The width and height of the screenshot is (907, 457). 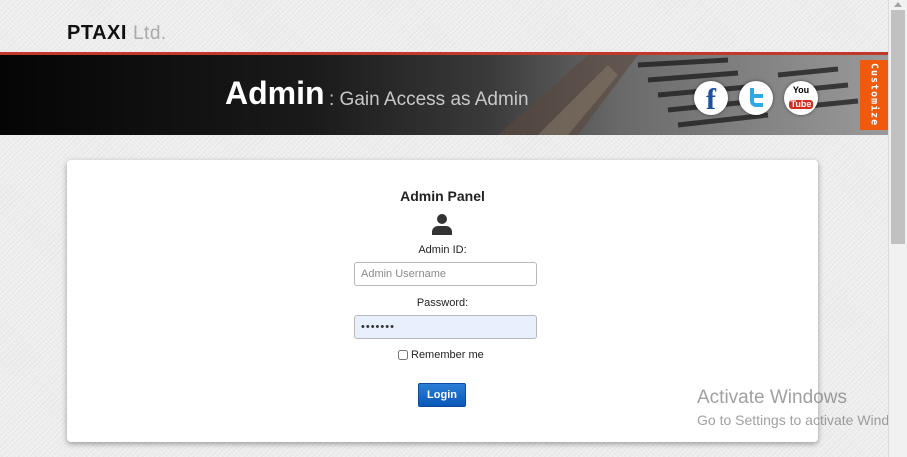 I want to click on watermark-title: Activate Windows, so click(x=772, y=397).